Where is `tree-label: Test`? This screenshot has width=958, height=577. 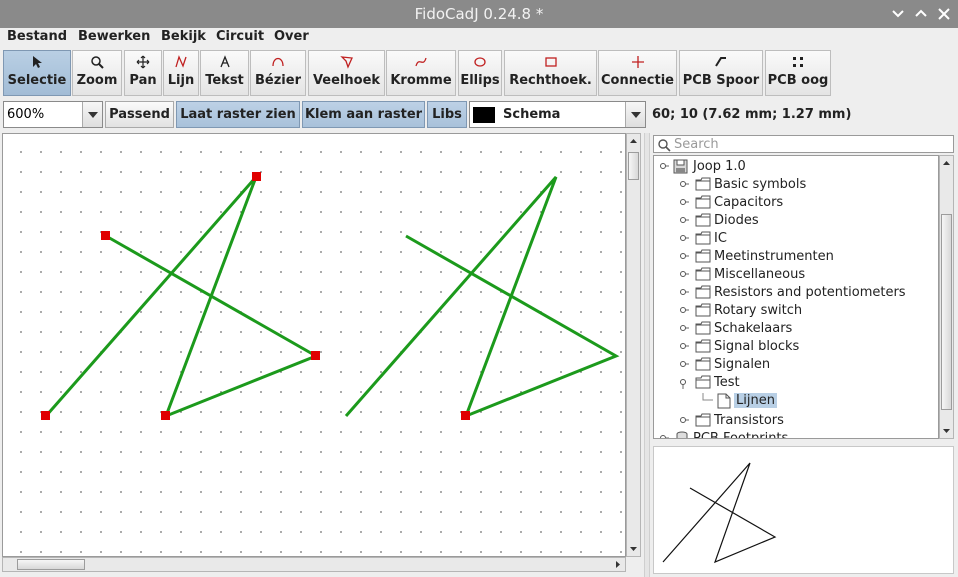 tree-label: Test is located at coordinates (727, 382).